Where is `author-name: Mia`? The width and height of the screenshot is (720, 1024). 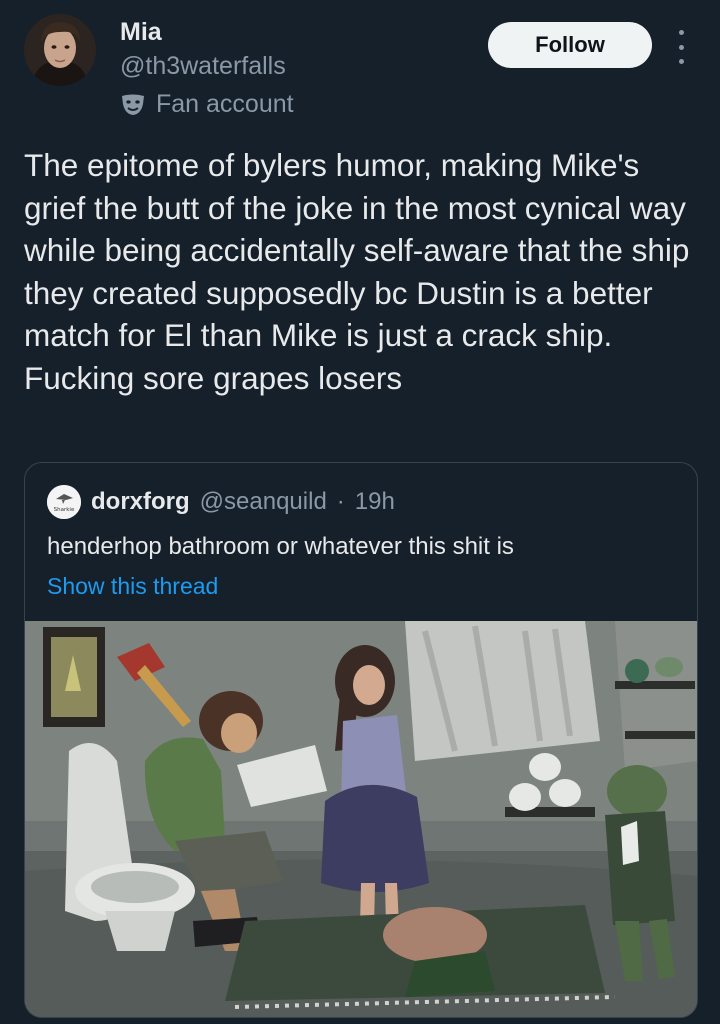
author-name: Mia is located at coordinates (141, 32).